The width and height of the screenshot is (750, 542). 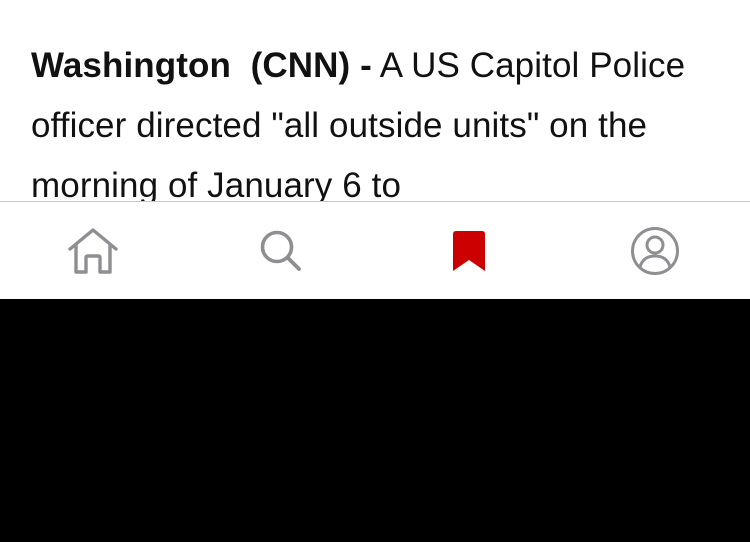 I want to click on tab-saved, so click(x=469, y=250).